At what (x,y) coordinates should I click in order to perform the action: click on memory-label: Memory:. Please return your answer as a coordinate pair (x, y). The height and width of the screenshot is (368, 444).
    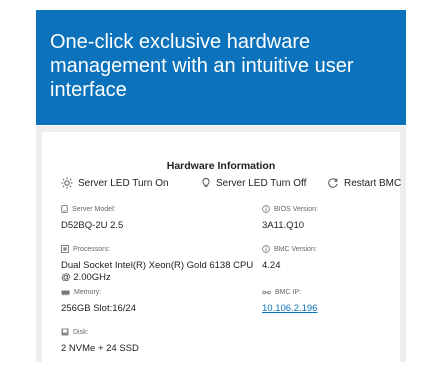
    Looking at the image, I should click on (88, 292).